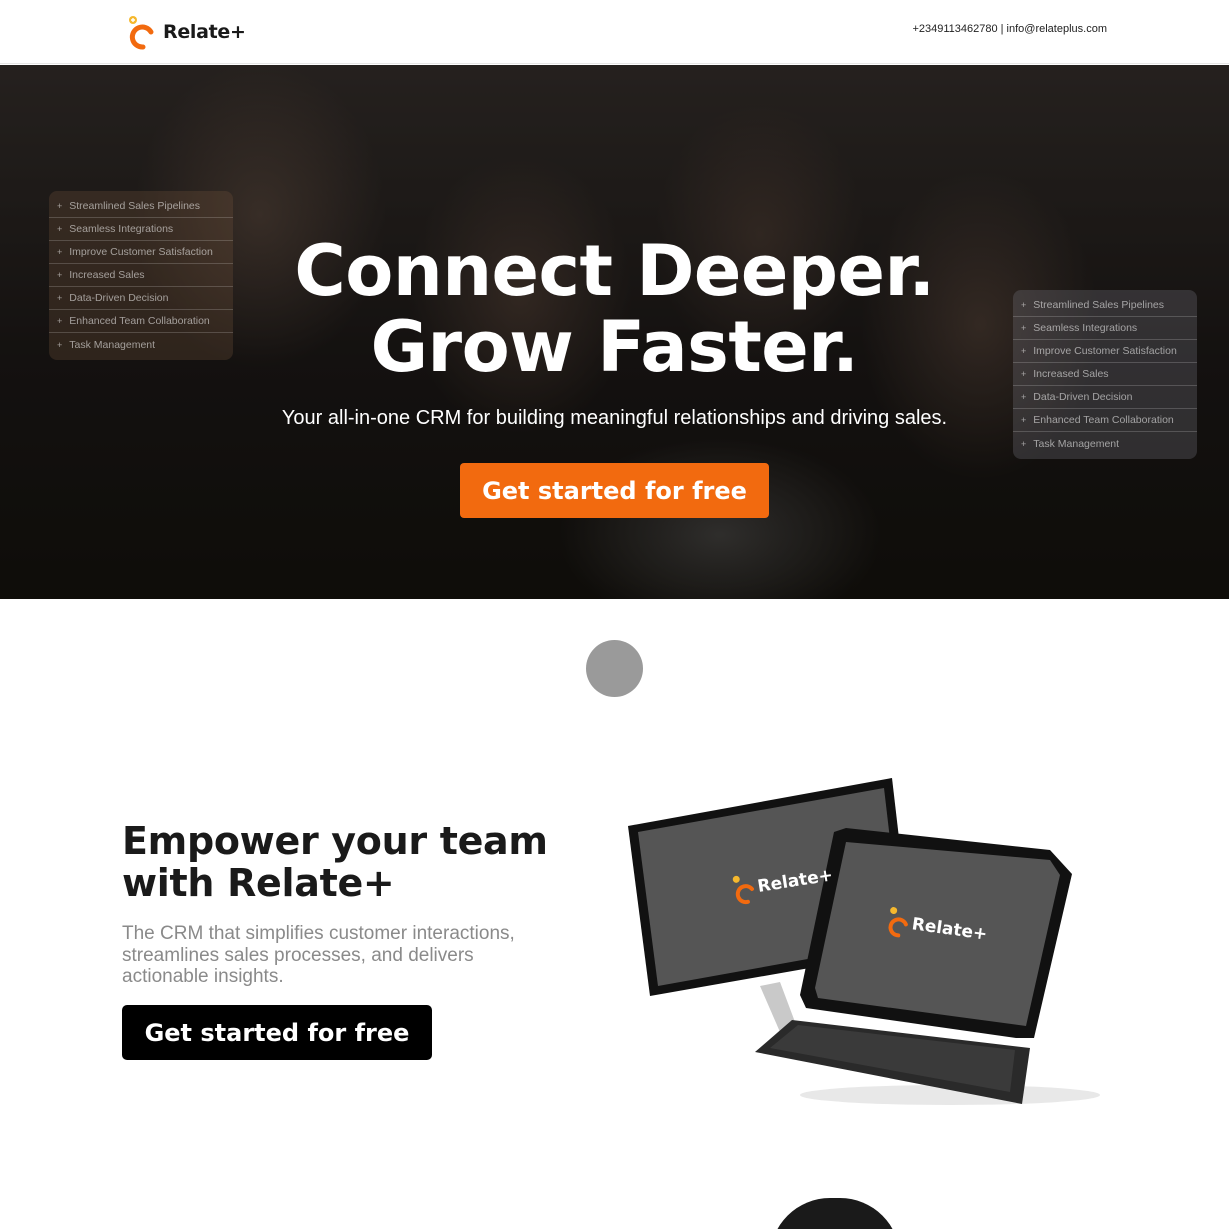  What do you see at coordinates (614, 347) in the screenshot?
I see `hero-title-line2: Grow Faster.` at bounding box center [614, 347].